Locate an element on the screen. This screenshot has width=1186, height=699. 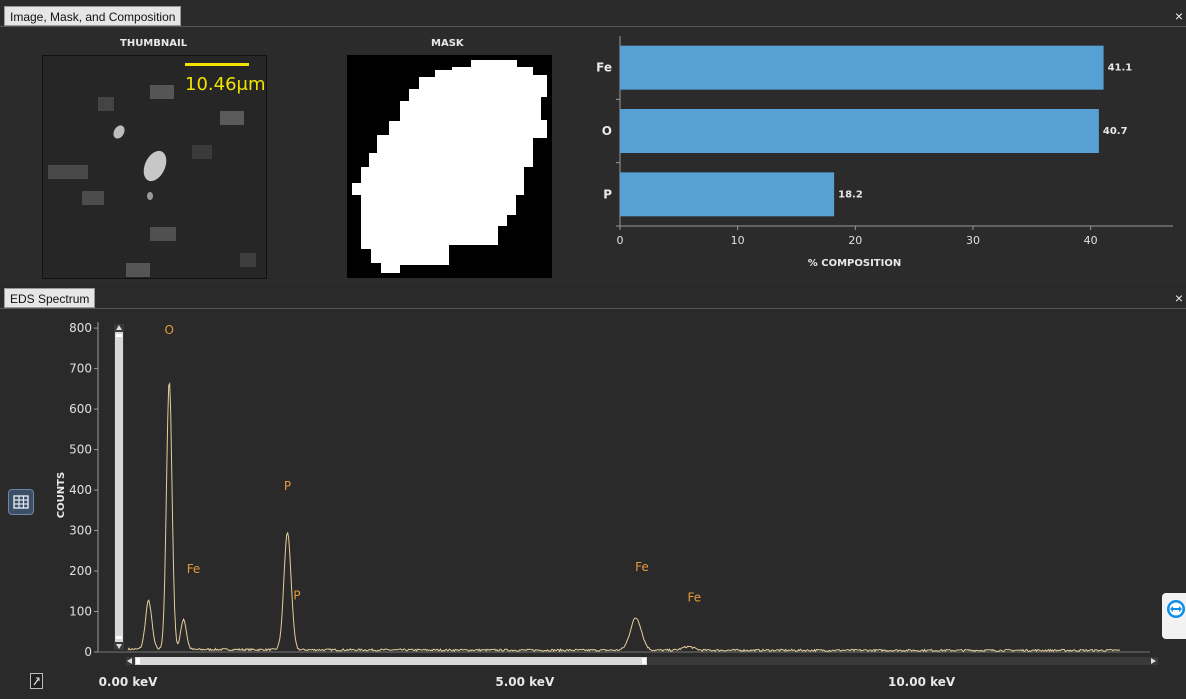
x-tick-label: 5.00 keV is located at coordinates (525, 682).